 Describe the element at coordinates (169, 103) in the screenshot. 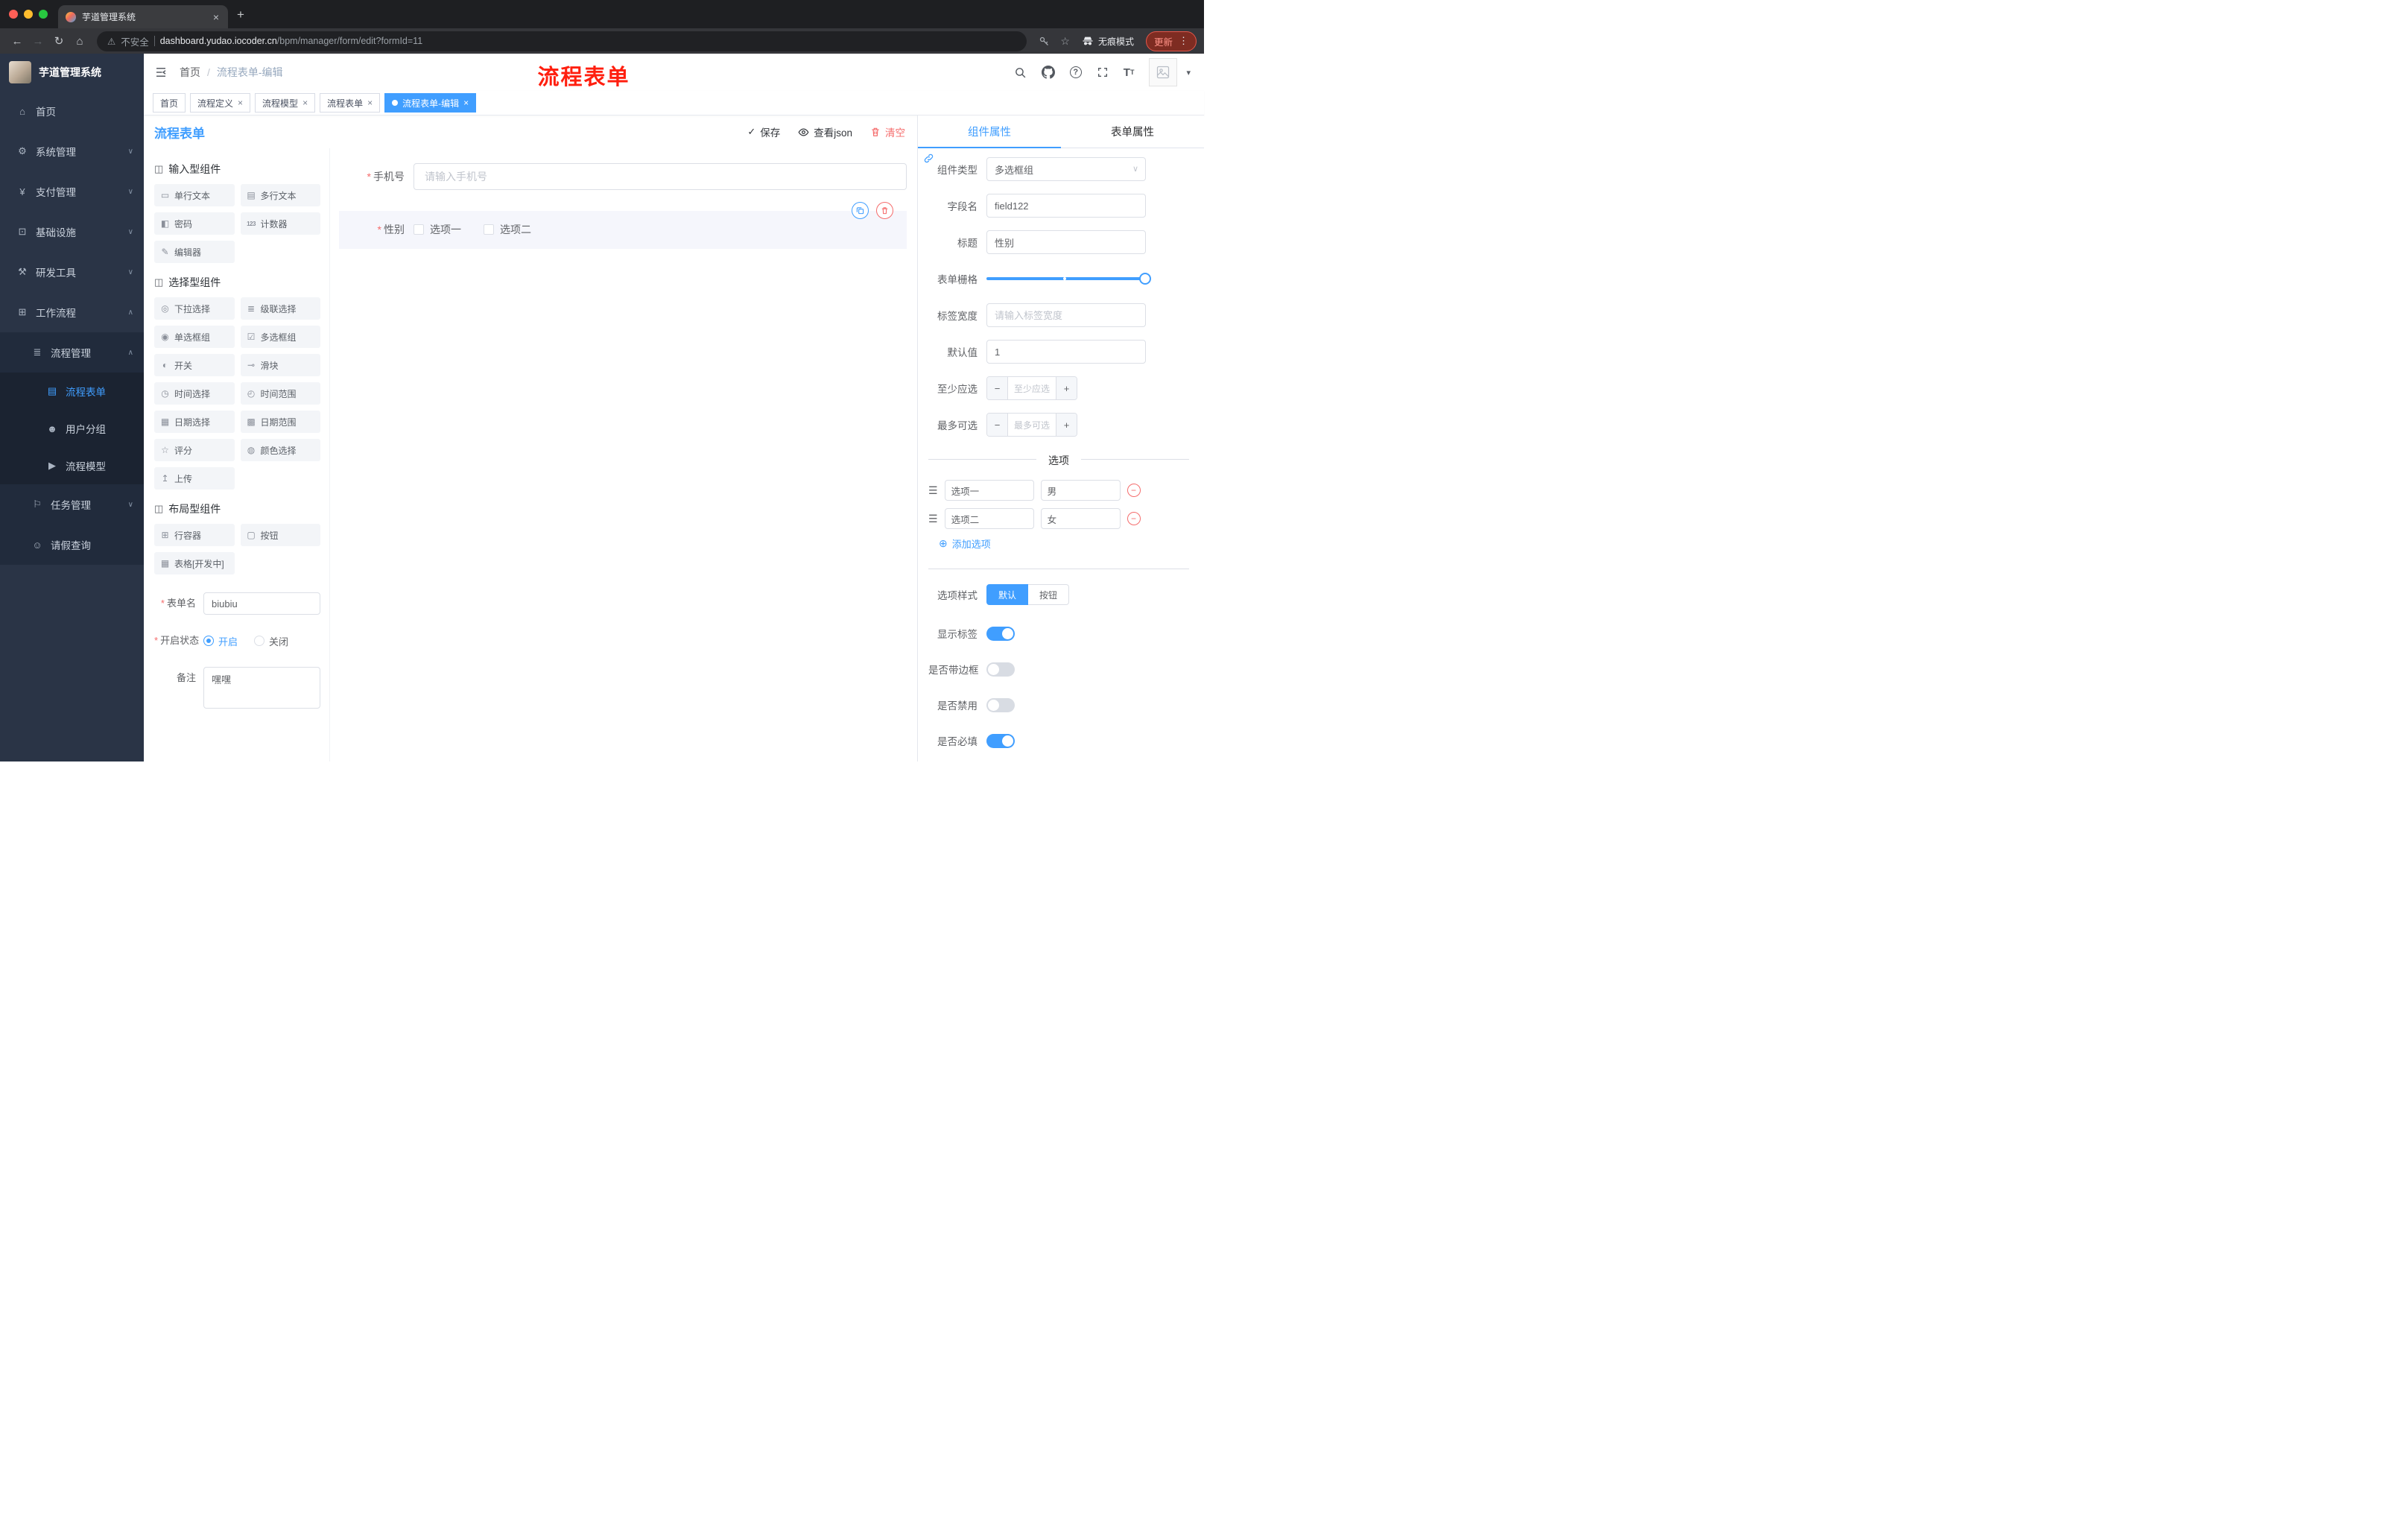

I see `tag-home: 首页` at that location.